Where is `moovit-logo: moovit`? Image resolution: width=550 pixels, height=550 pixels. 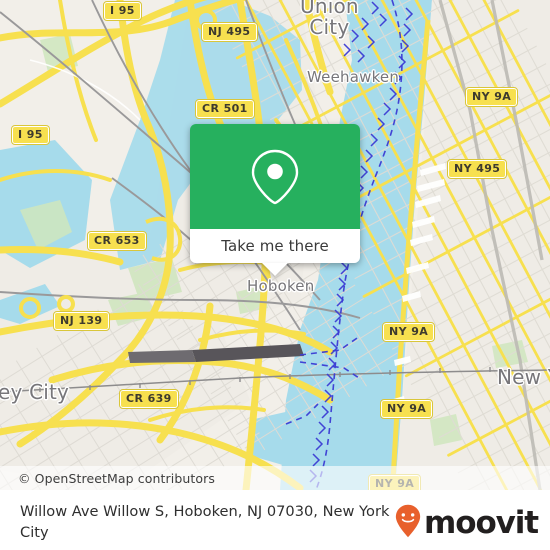 moovit-logo: moovit is located at coordinates (466, 523).